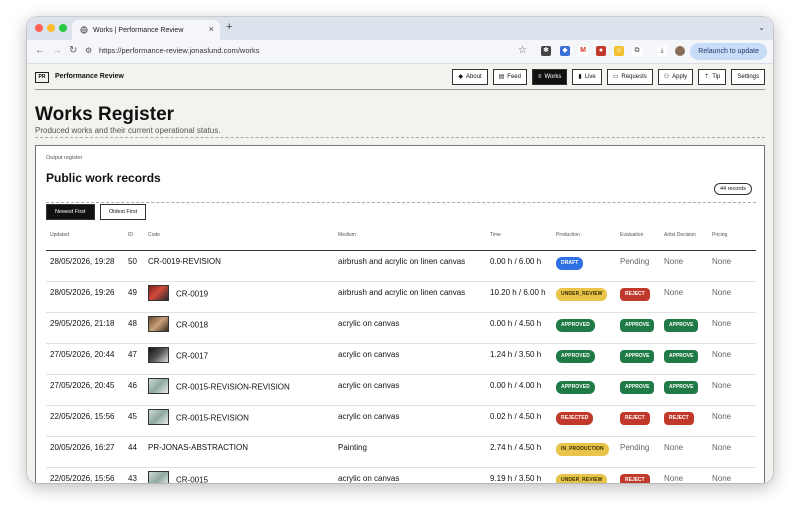 The width and height of the screenshot is (800, 519). What do you see at coordinates (570, 263) in the screenshot?
I see `status-badge: DRAFT` at bounding box center [570, 263].